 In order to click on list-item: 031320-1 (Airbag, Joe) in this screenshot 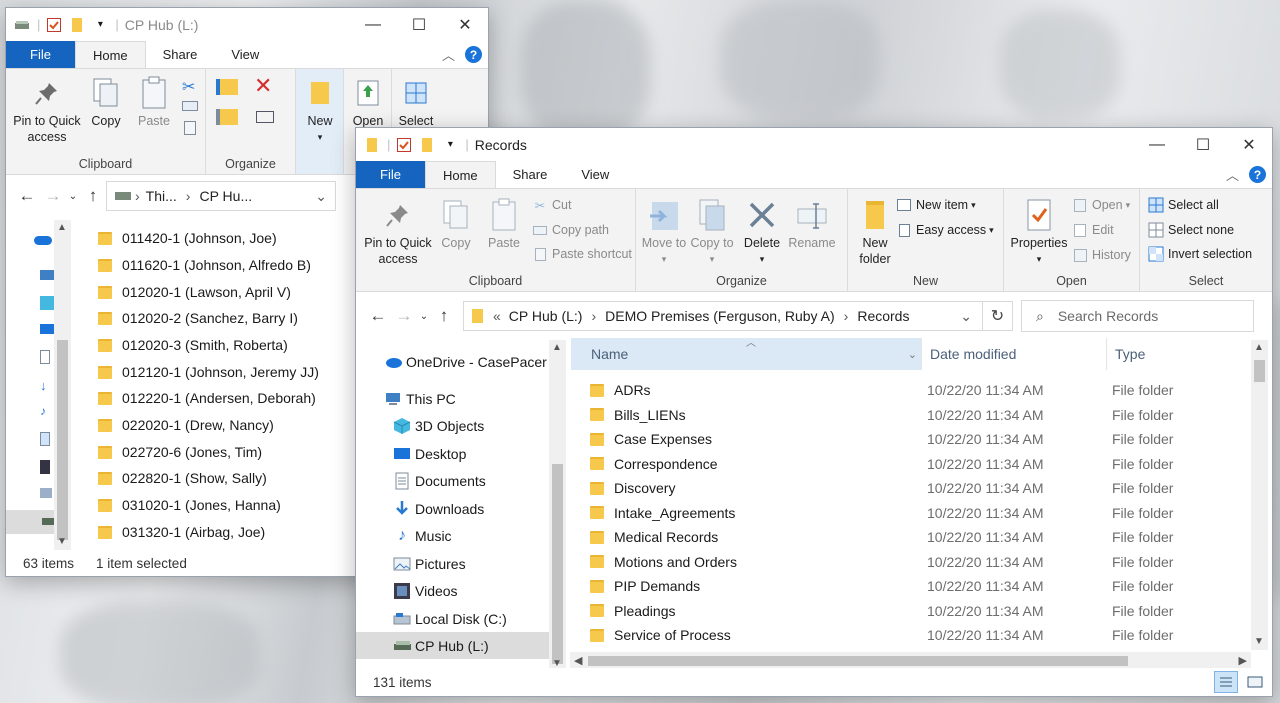, I will do `click(181, 532)`.